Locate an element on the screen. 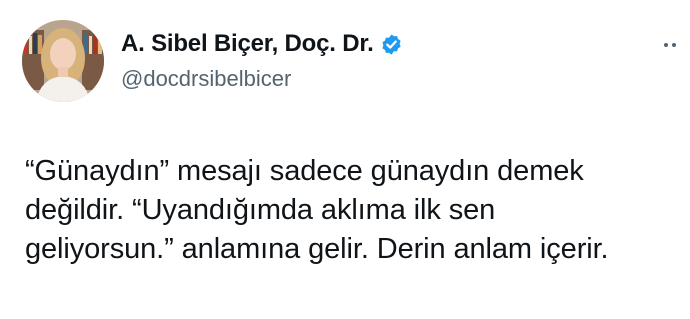 This screenshot has height=319, width=690. avatar is located at coordinates (63, 61).